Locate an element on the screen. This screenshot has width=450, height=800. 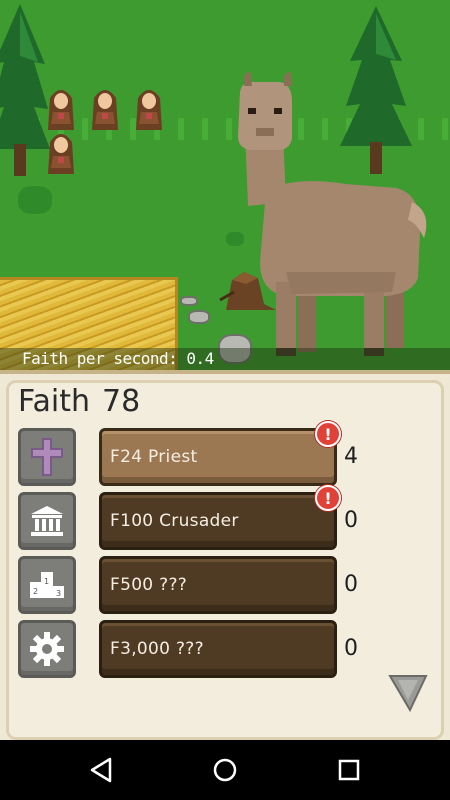
faith-per-second-bar: Faith per second: 0.4 is located at coordinates (225, 359).